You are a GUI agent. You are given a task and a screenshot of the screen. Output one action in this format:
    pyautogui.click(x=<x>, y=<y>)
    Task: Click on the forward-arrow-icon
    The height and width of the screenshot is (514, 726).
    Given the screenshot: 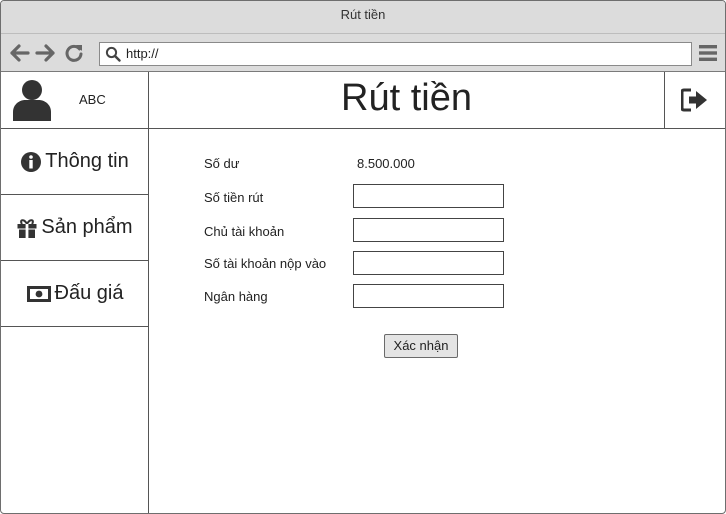 What is the action you would take?
    pyautogui.click(x=45, y=53)
    